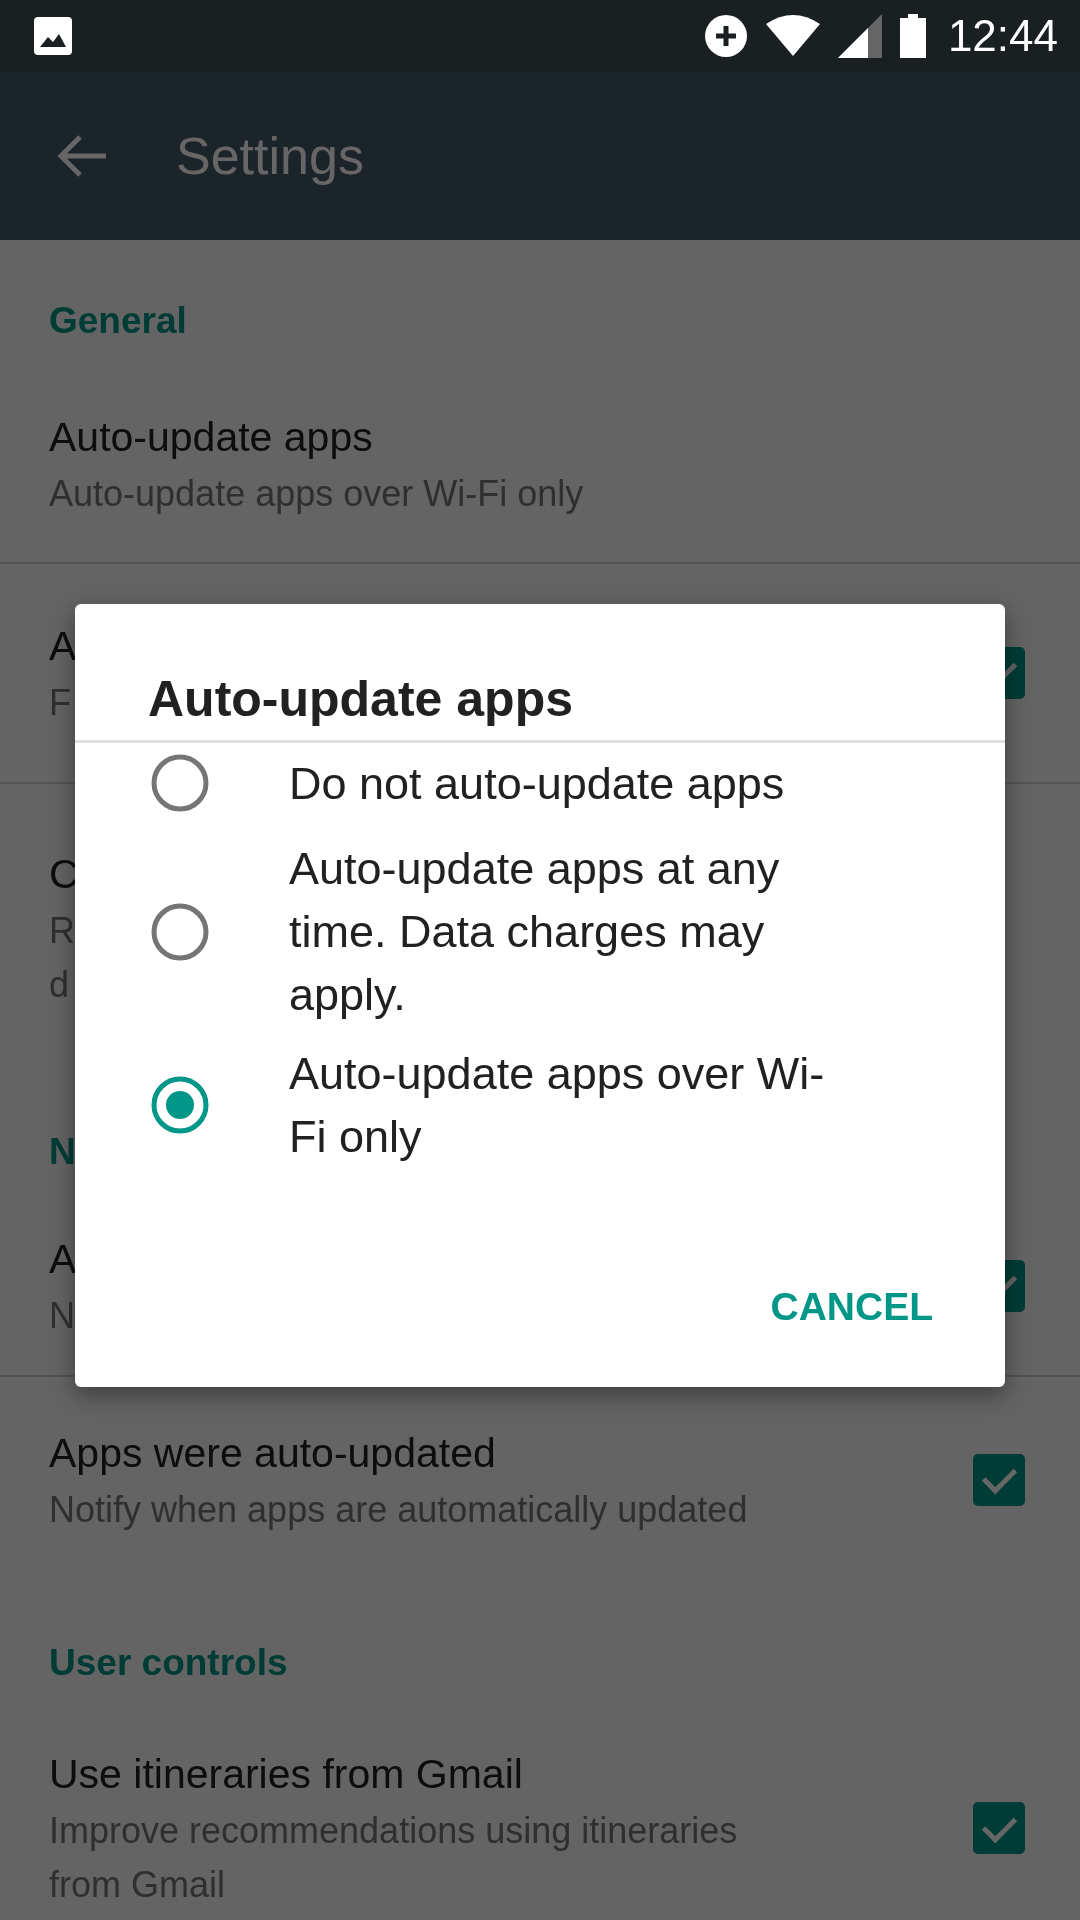 The image size is (1080, 1920). What do you see at coordinates (851, 1307) in the screenshot?
I see `cancel-button: CANCEL` at bounding box center [851, 1307].